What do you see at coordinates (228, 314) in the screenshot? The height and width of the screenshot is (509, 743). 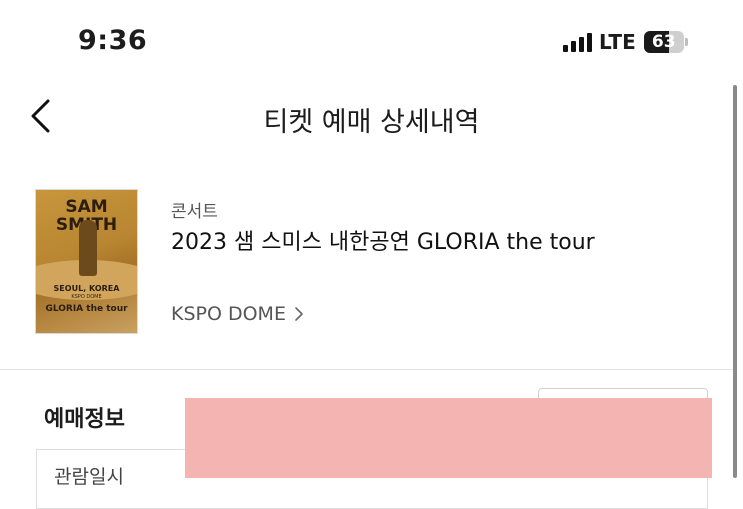 I see `venue-name: KSPO DOME` at bounding box center [228, 314].